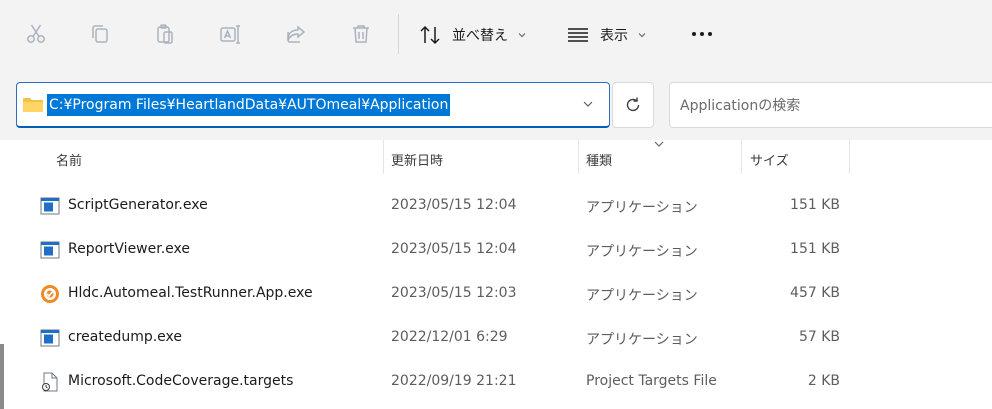 The image size is (992, 409). I want to click on file-name: ScriptGenerator.exe, so click(138, 205).